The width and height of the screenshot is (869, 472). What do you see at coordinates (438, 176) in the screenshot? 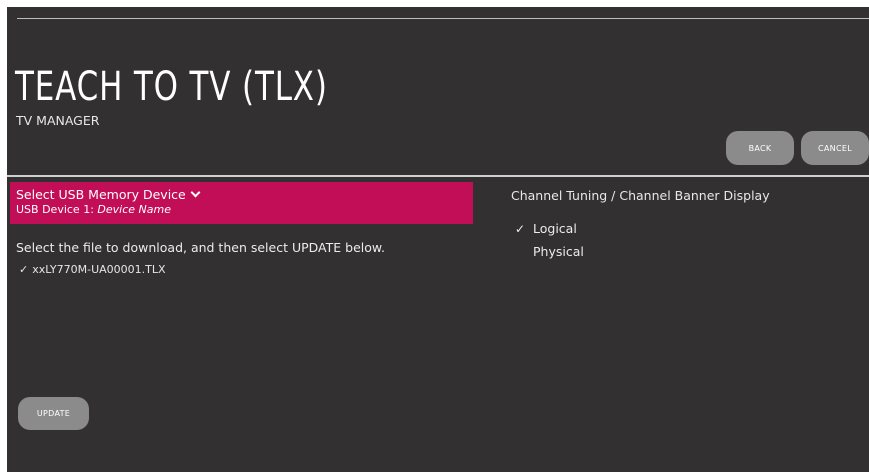
I see `header-divider` at bounding box center [438, 176].